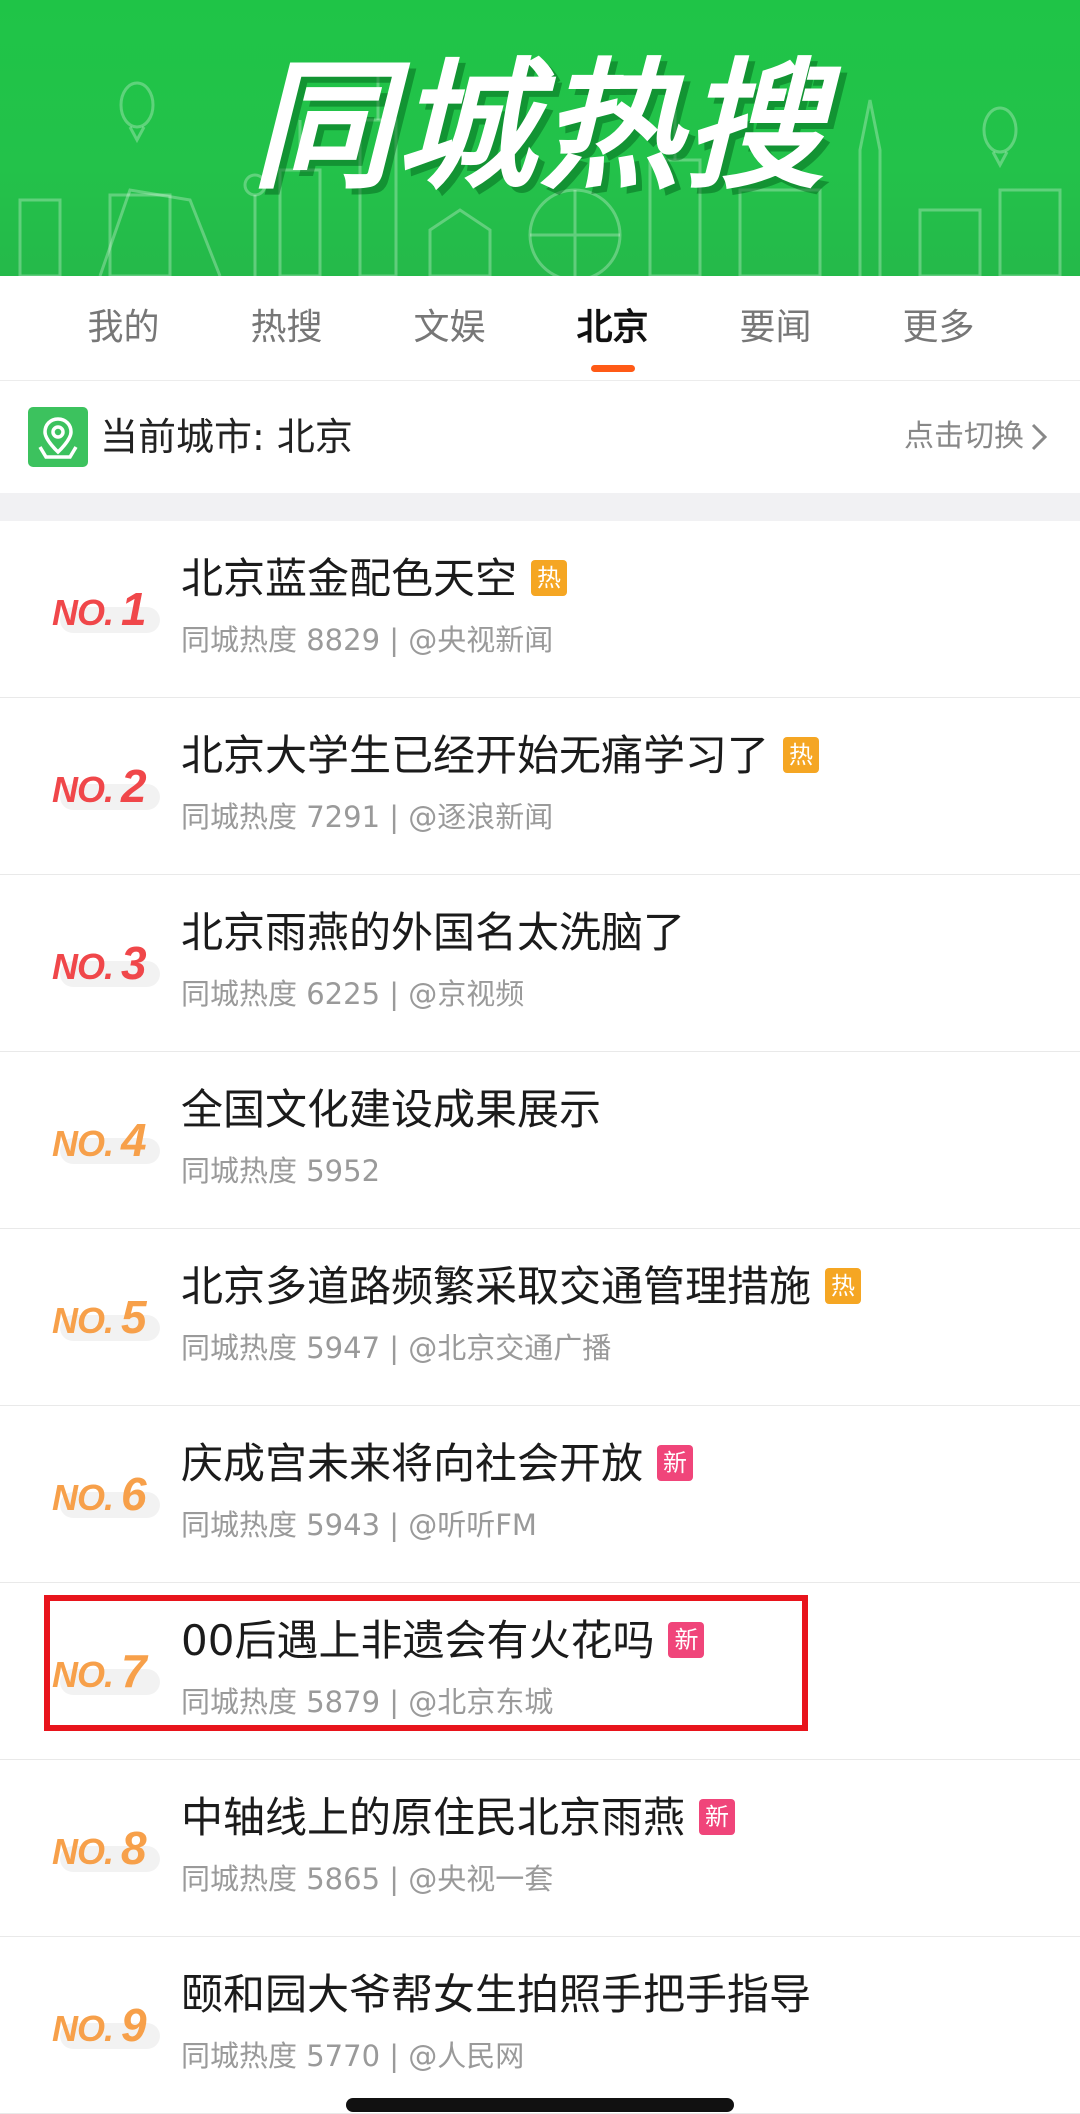  I want to click on list-item: NO. 1 北京蓝金配色天空热 同城热度 8829 | @央视新闻, so click(540, 609).